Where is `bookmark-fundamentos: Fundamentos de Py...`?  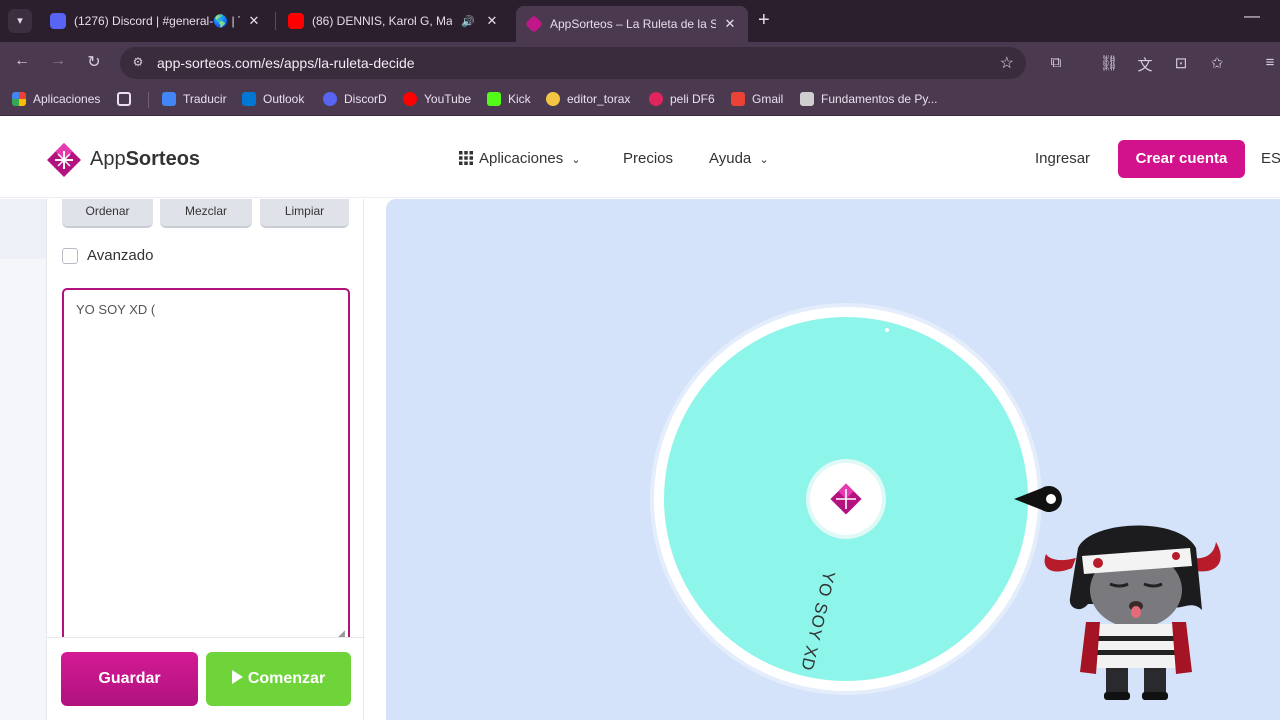 bookmark-fundamentos: Fundamentos de Py... is located at coordinates (869, 99).